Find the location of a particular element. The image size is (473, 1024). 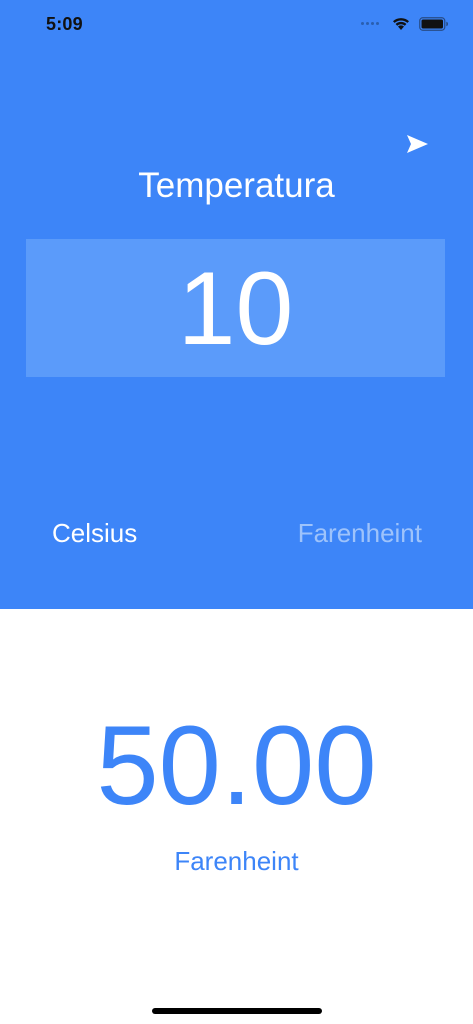

status-bar: 5:09 is located at coordinates (236, 25).